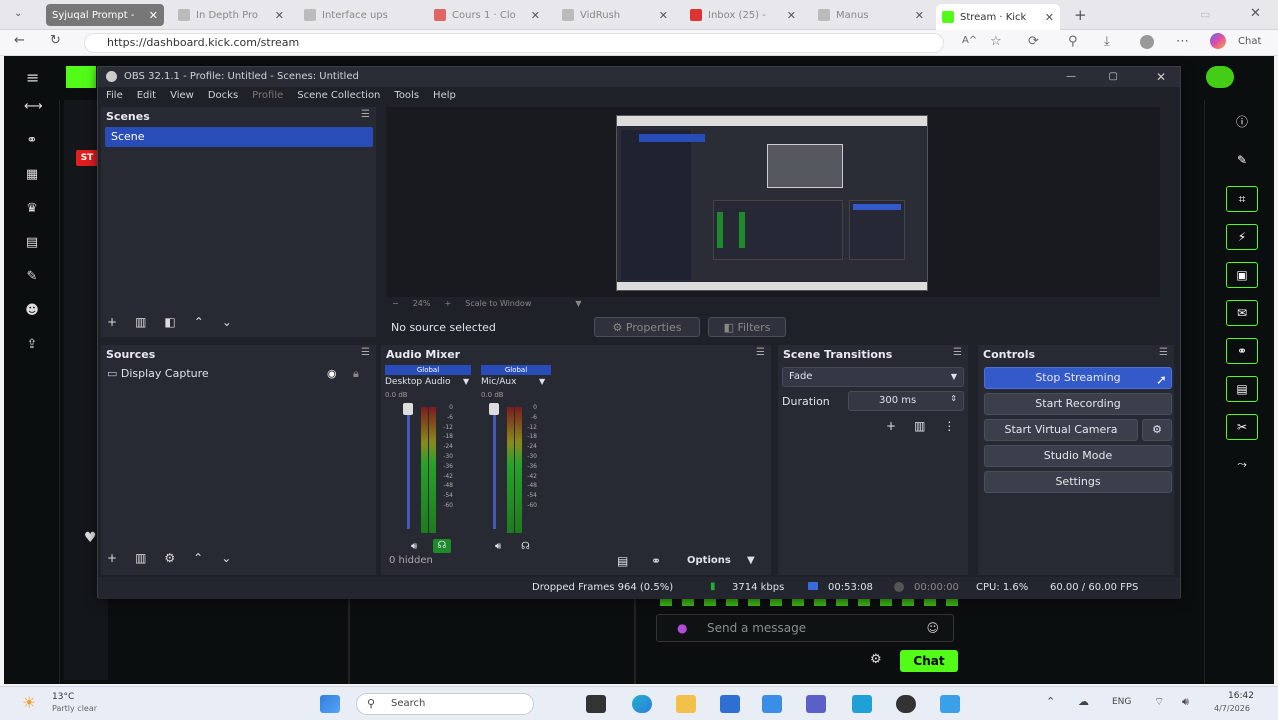 The height and width of the screenshot is (720, 1278). Describe the element at coordinates (32, 277) in the screenshot. I see `wrench-icon: ✎` at that location.